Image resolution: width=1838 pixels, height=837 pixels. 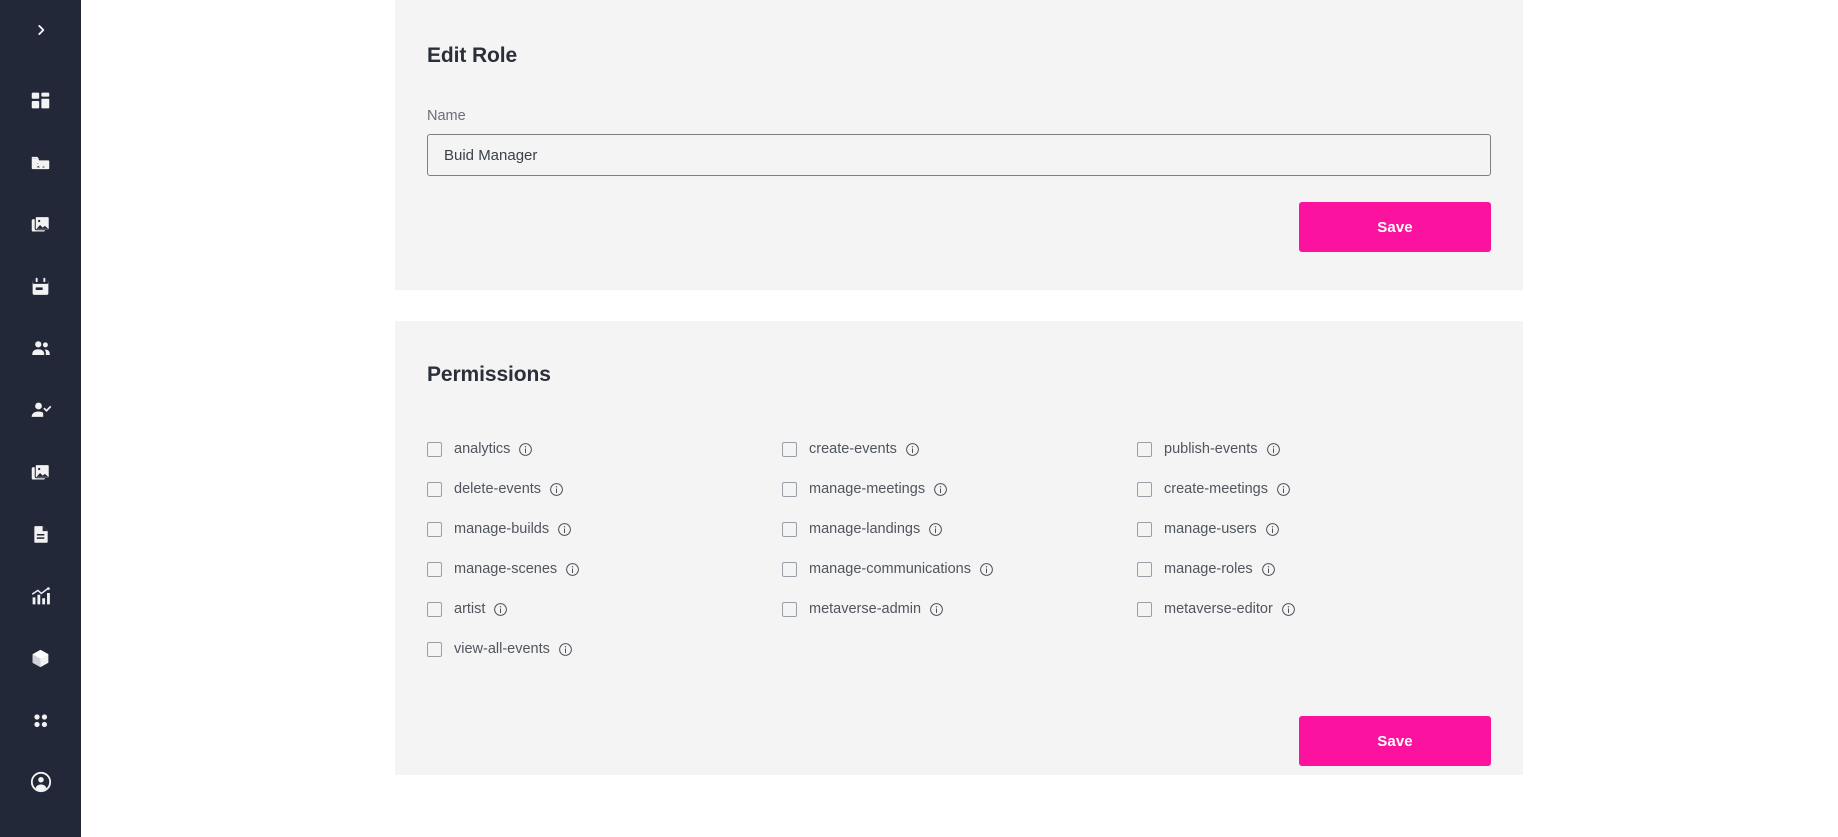 What do you see at coordinates (959, 717) in the screenshot?
I see `permissions-actions: Save` at bounding box center [959, 717].